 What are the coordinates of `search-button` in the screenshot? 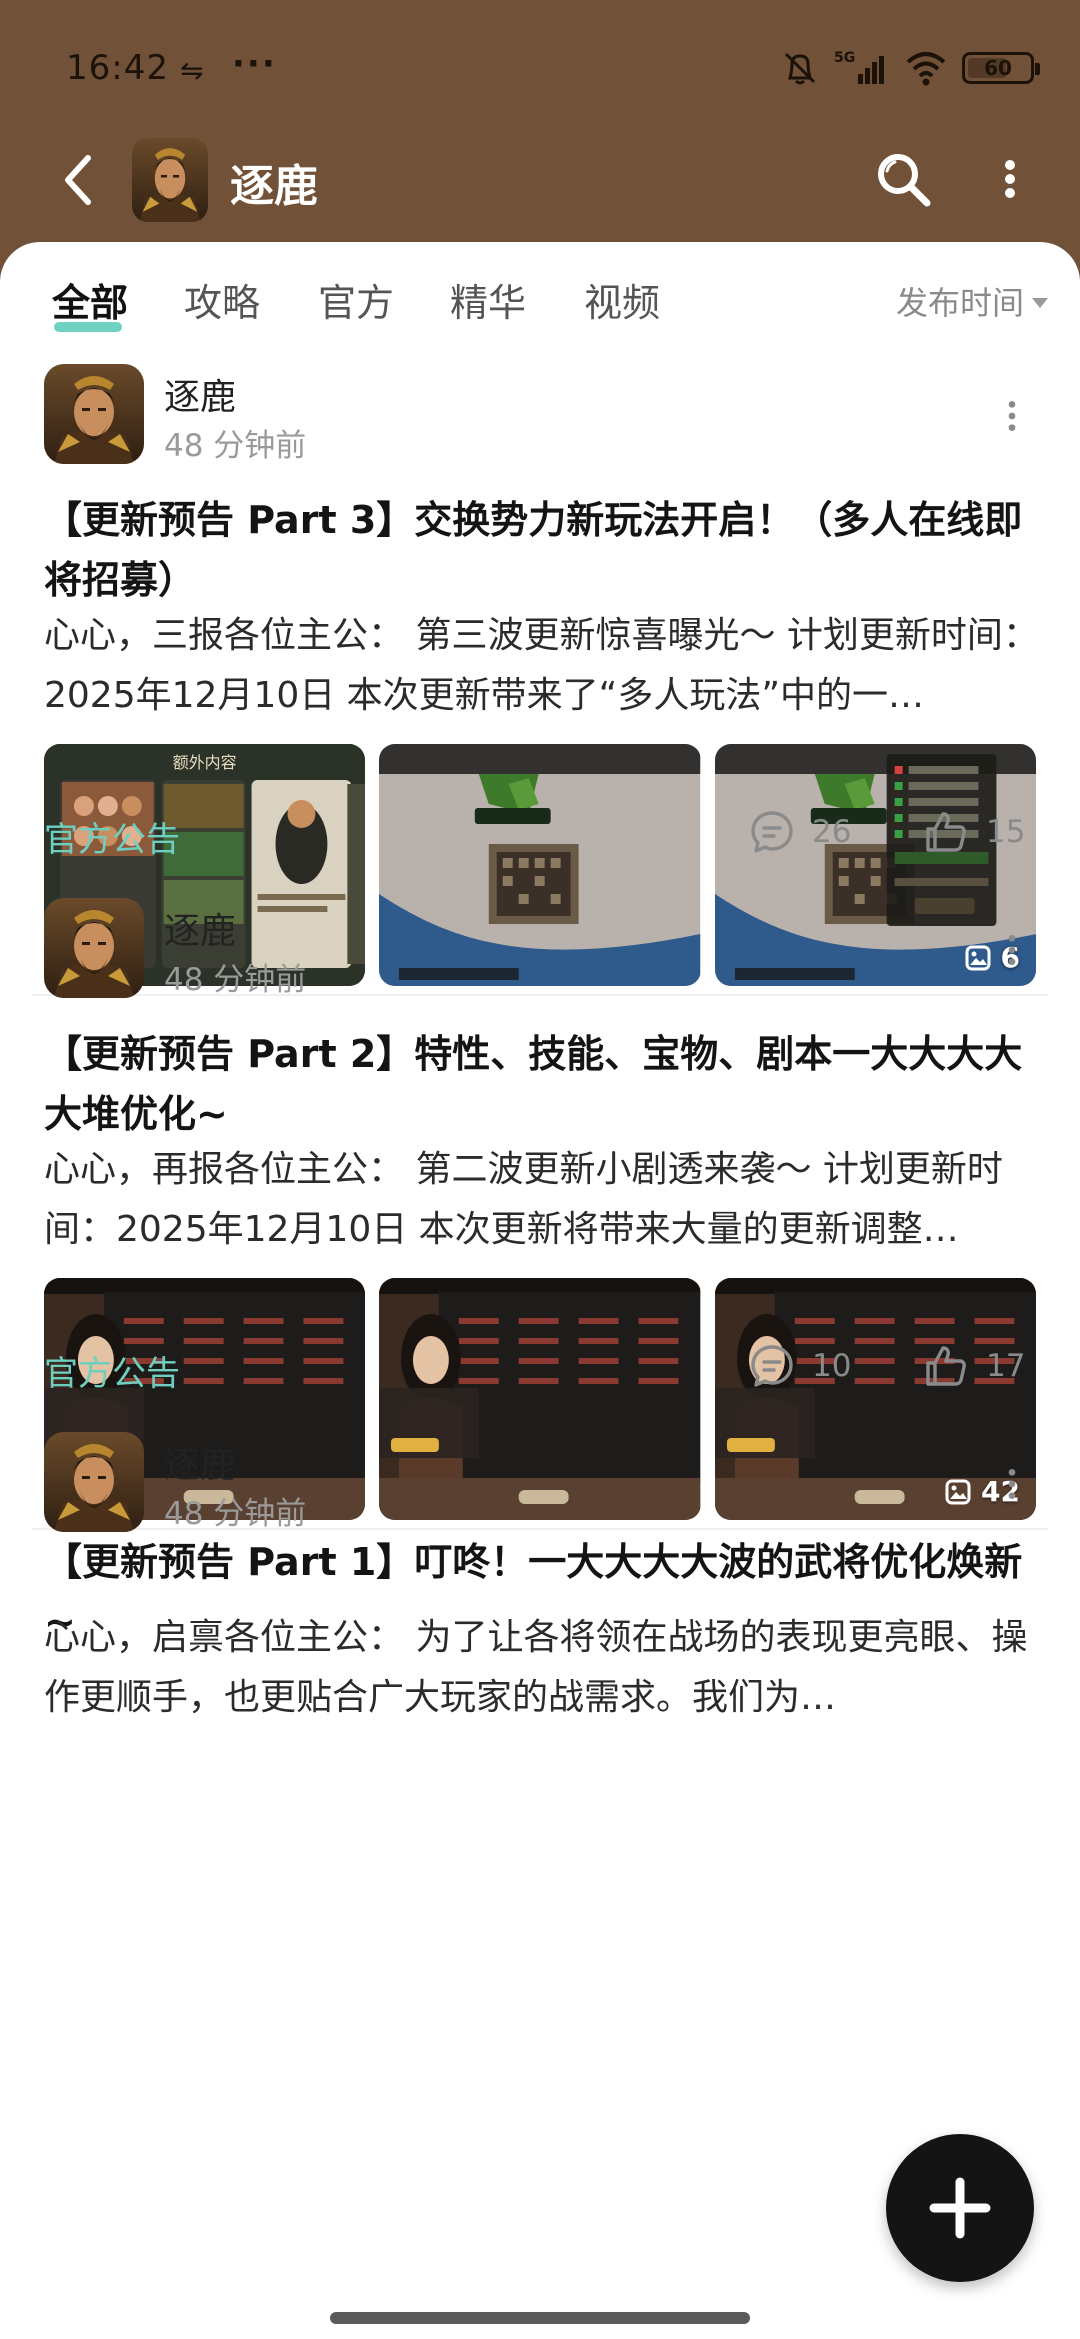 It's located at (903, 179).